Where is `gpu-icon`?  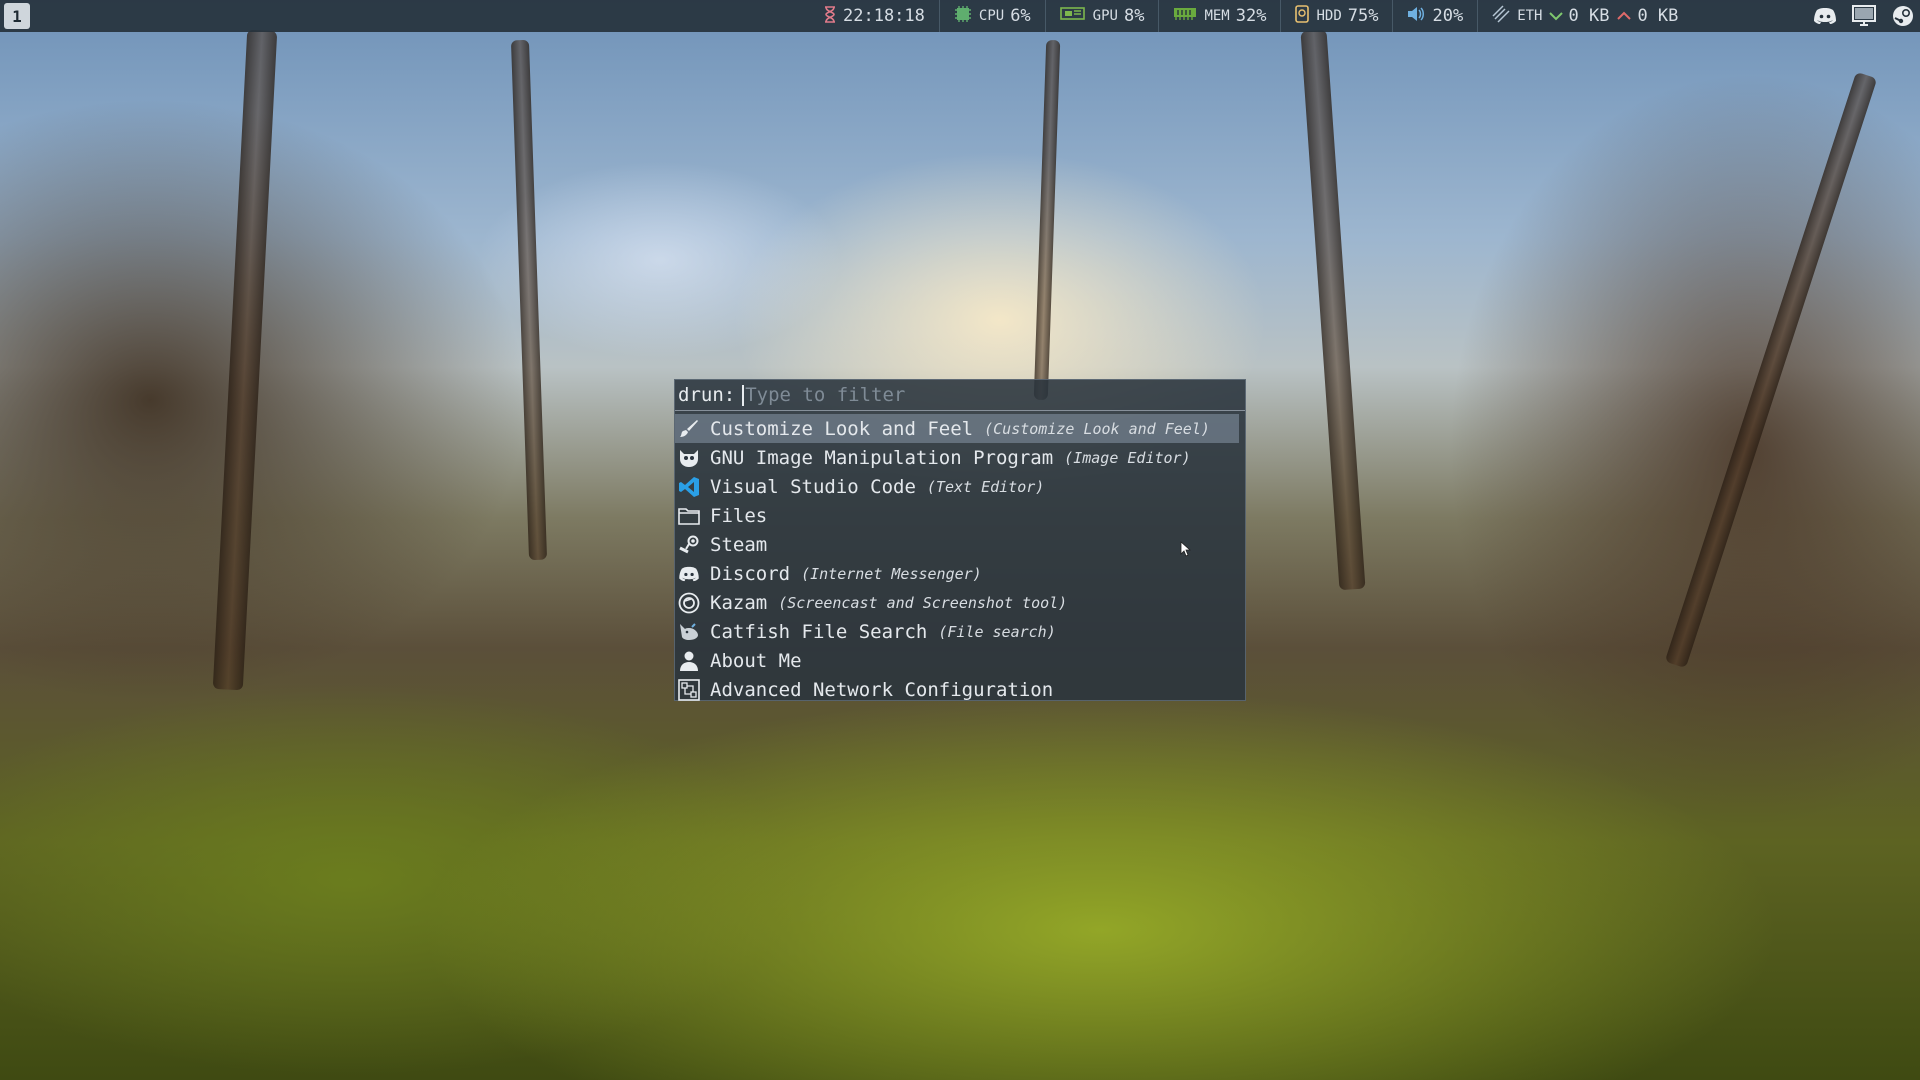 gpu-icon is located at coordinates (1072, 16).